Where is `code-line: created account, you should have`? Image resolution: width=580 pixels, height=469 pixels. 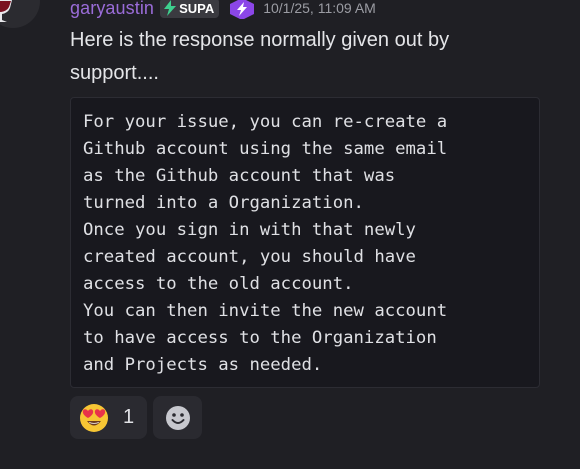
code-line: created account, you should have is located at coordinates (249, 257).